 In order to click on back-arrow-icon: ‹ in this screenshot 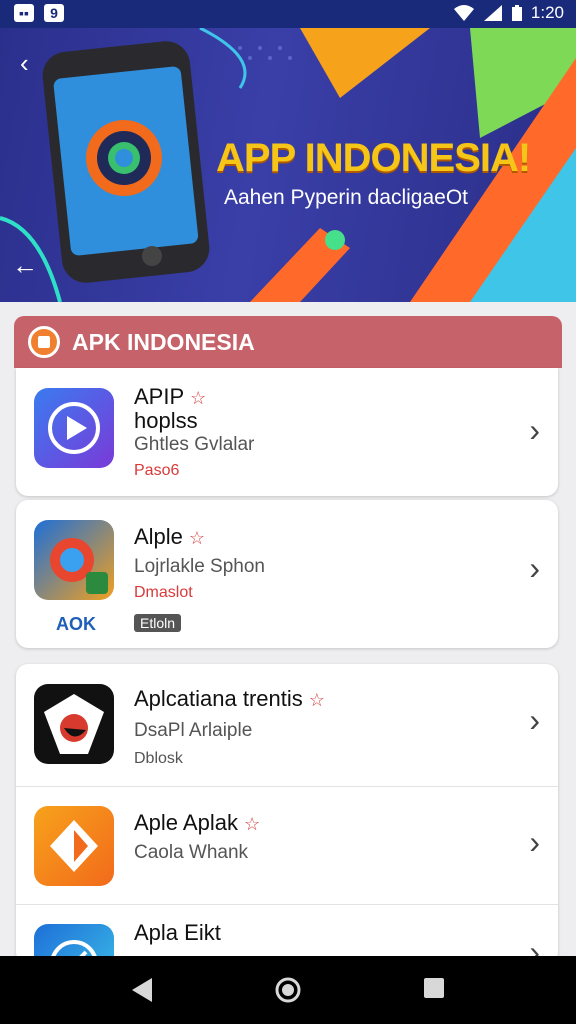, I will do `click(24, 63)`.